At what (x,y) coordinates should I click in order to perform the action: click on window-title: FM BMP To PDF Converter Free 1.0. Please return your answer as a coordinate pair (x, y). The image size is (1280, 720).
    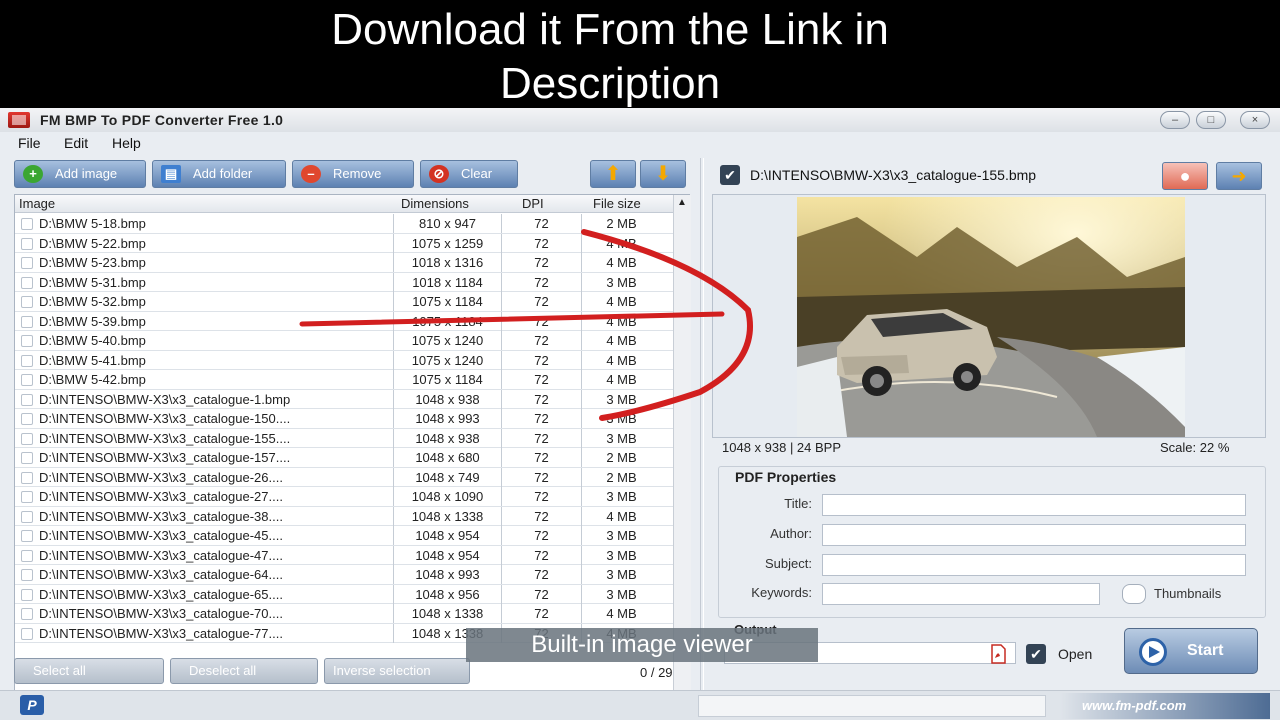
    Looking at the image, I should click on (162, 120).